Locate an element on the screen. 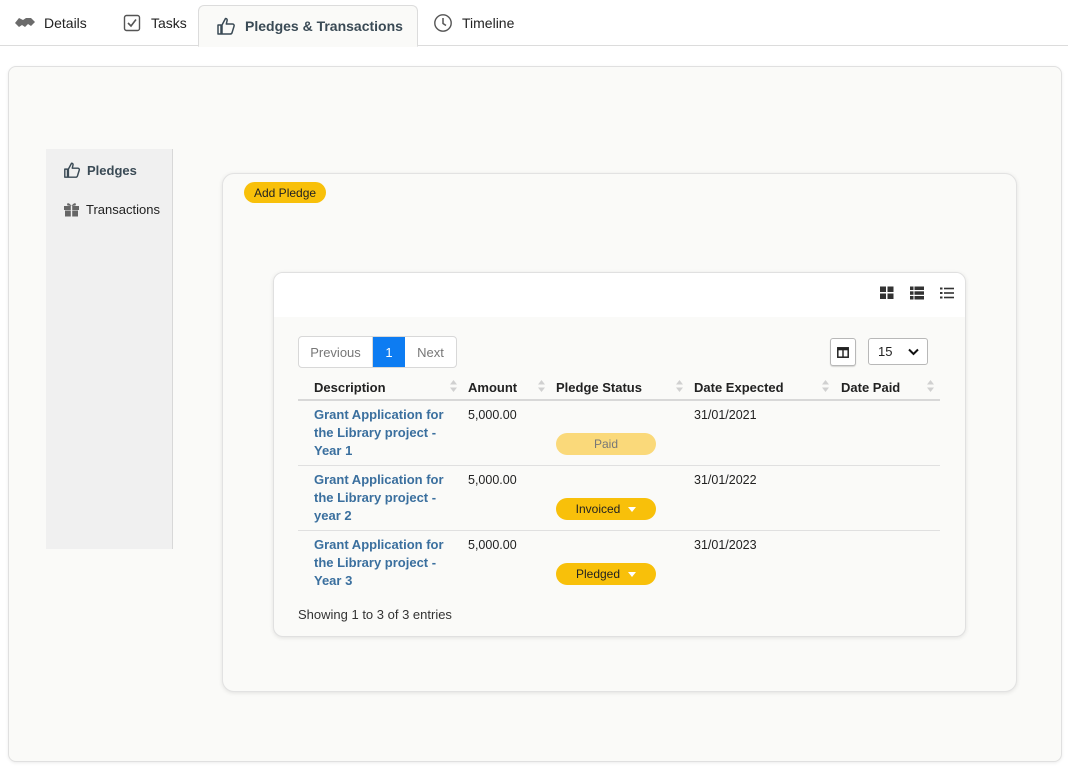 Image resolution: width=1068 pixels, height=768 pixels. column-header-date-expected: Date Expected is located at coordinates (739, 387).